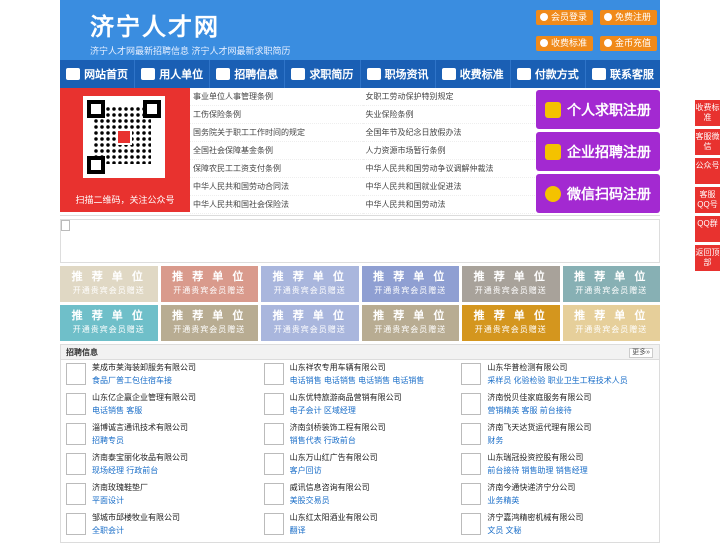 The height and width of the screenshot is (543, 720). Describe the element at coordinates (448, 187) in the screenshot. I see `law-link: 中华人民共和国就业促进法` at that location.